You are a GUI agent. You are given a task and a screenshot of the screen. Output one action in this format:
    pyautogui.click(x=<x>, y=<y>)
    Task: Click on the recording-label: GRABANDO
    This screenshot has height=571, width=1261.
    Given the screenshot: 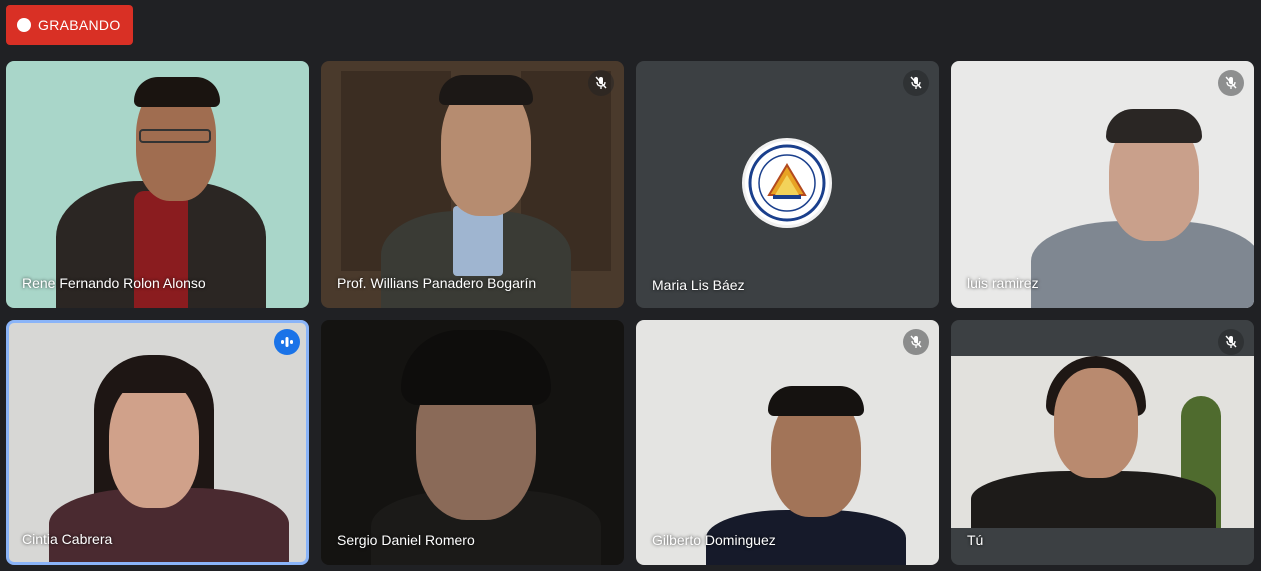 What is the action you would take?
    pyautogui.click(x=79, y=25)
    